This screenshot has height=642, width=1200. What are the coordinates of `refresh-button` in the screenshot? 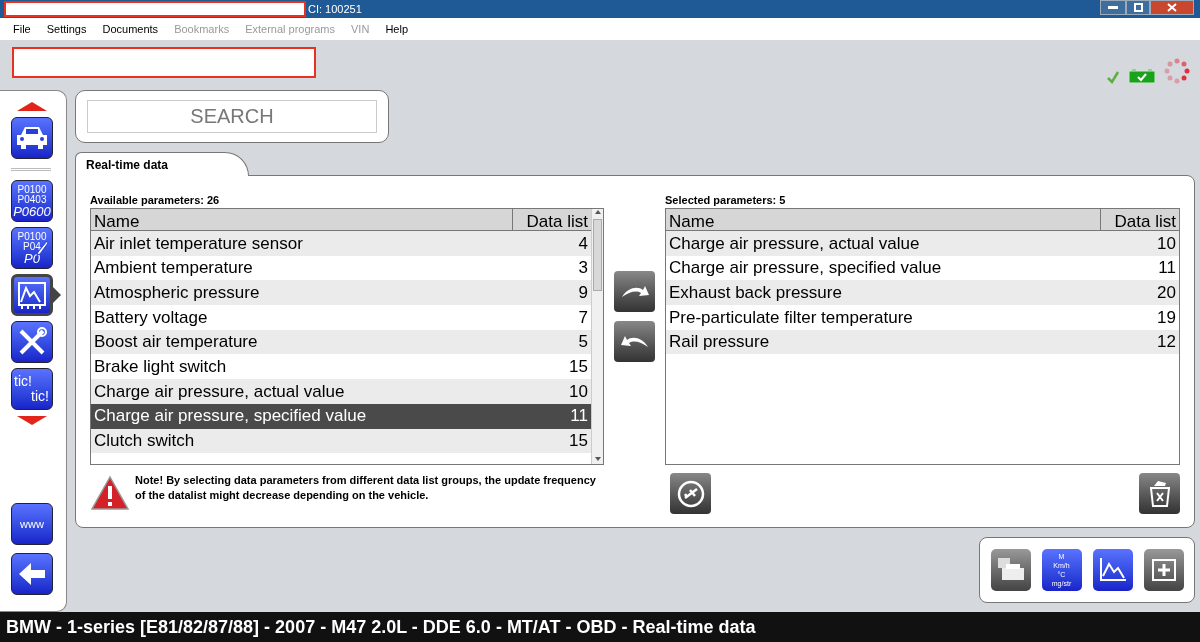 It's located at (690, 493).